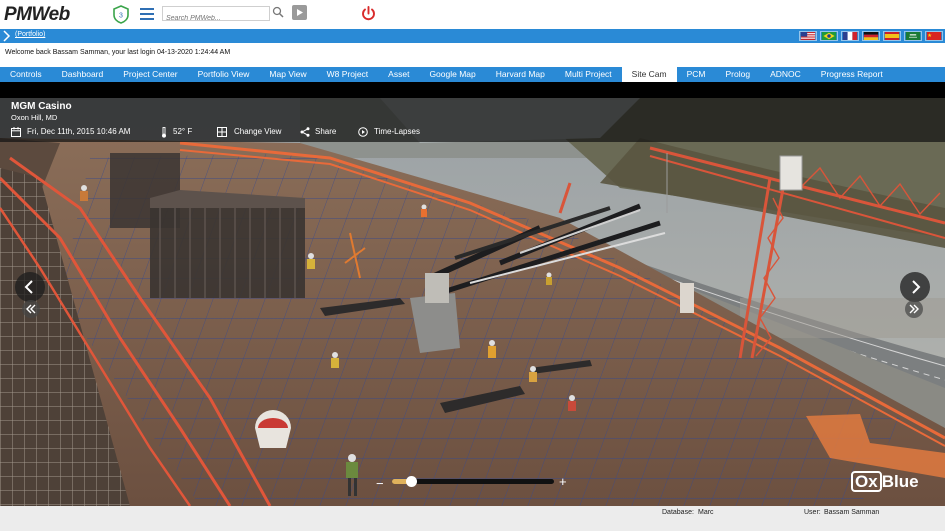 The width and height of the screenshot is (945, 531). I want to click on date-picker-button: Fri, Dec 11th, 2015 10:46 AM, so click(81, 132).